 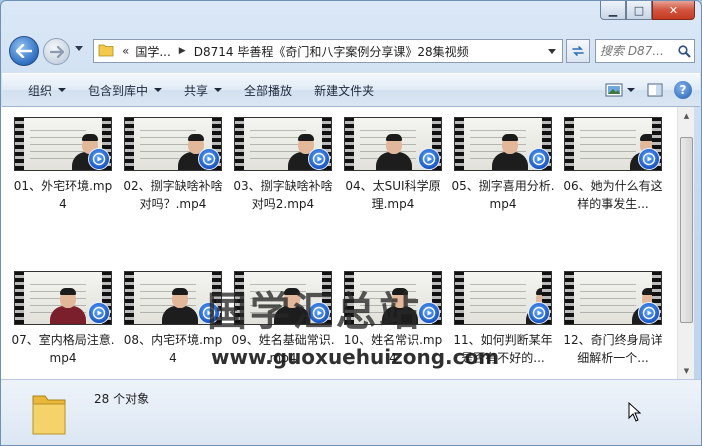 I want to click on file-item: 07、室内格局注意.mp4, so click(x=63, y=319).